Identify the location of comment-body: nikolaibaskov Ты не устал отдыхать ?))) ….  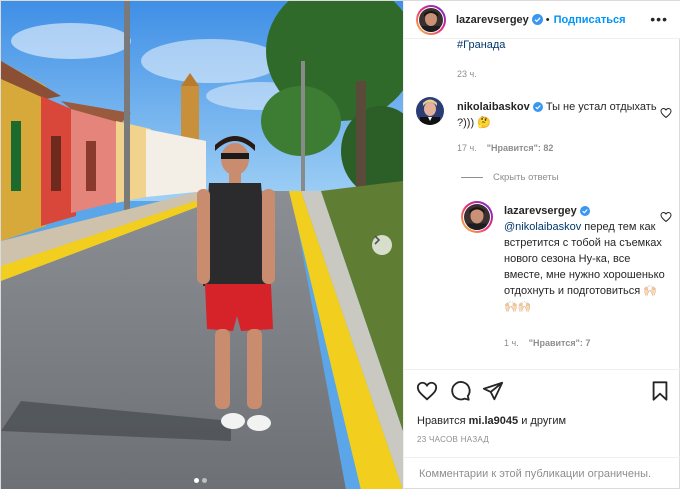
(557, 115).